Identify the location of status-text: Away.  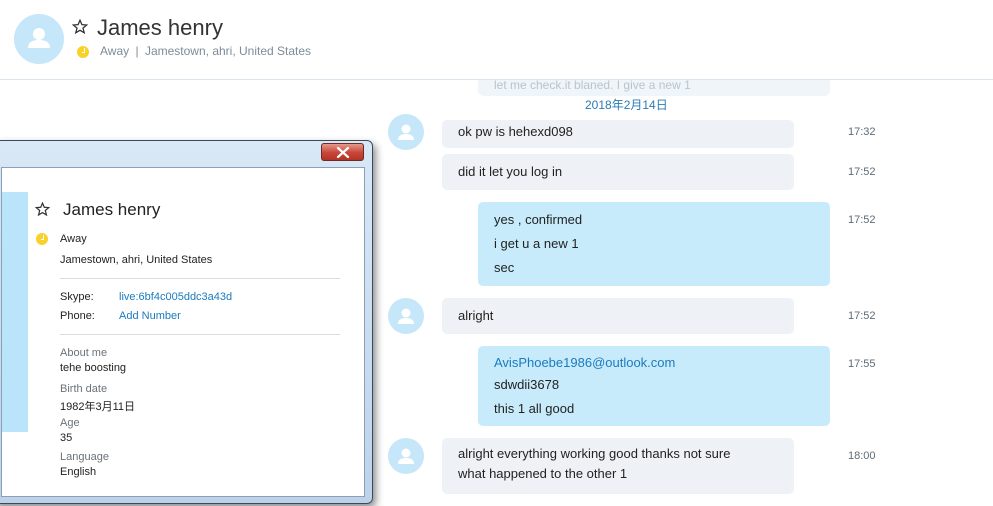
(115, 51).